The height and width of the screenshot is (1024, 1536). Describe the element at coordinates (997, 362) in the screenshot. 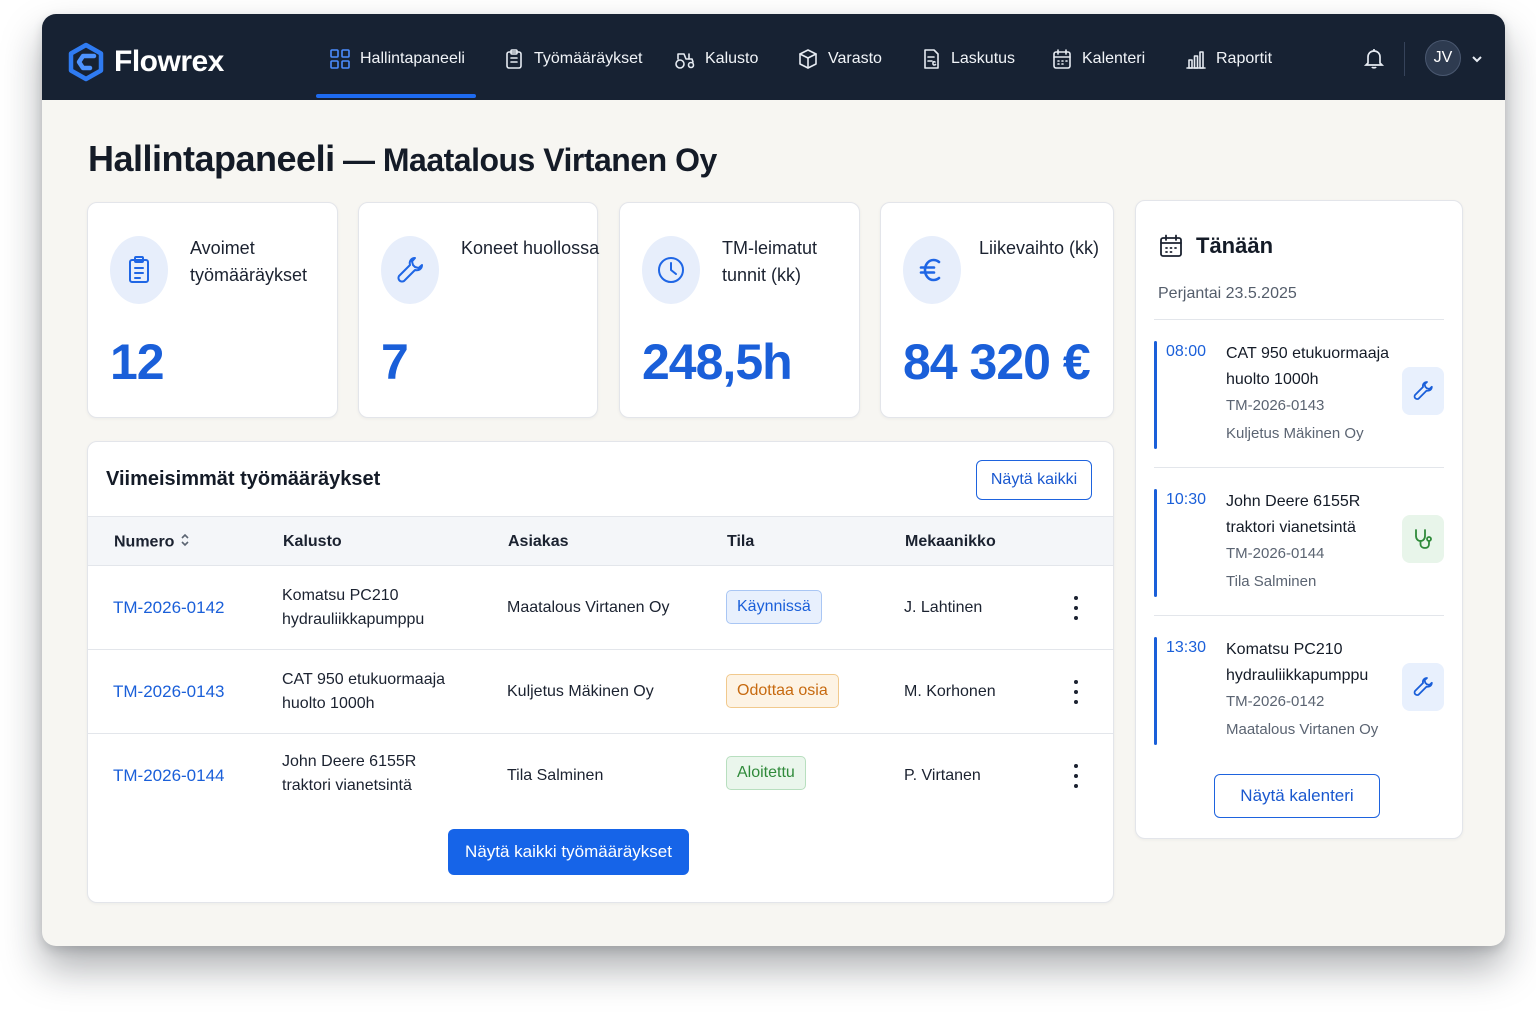

I see `kpi-value: 84 320 €` at that location.